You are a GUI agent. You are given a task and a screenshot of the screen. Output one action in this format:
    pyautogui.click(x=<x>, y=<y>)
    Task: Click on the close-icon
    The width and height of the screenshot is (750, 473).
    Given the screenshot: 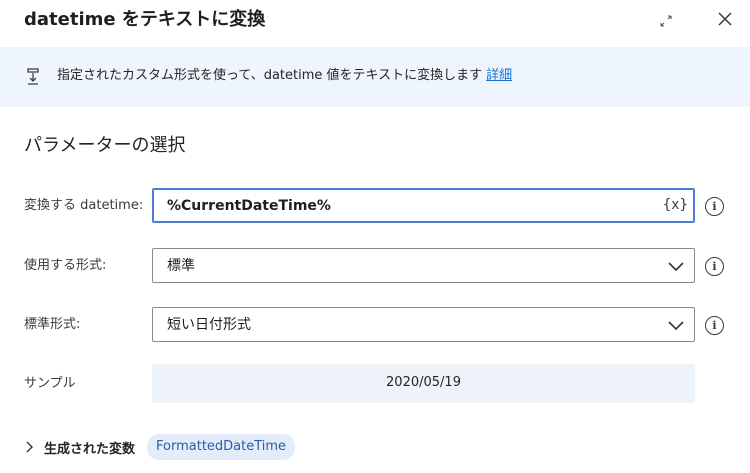 What is the action you would take?
    pyautogui.click(x=725, y=19)
    